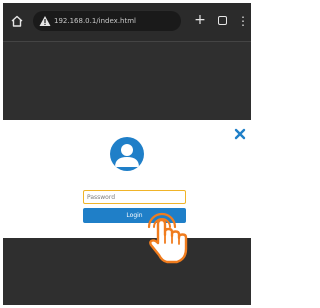  I want to click on new-tab-button: +, so click(200, 20).